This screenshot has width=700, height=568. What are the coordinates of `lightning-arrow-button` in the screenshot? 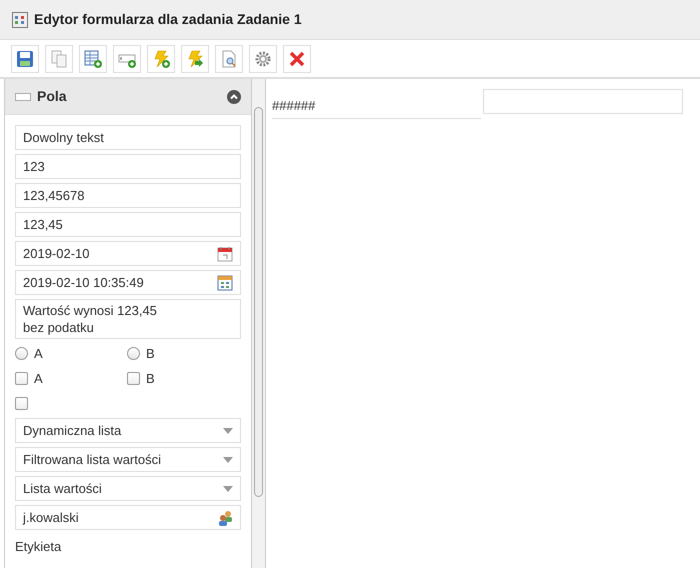 It's located at (195, 58).